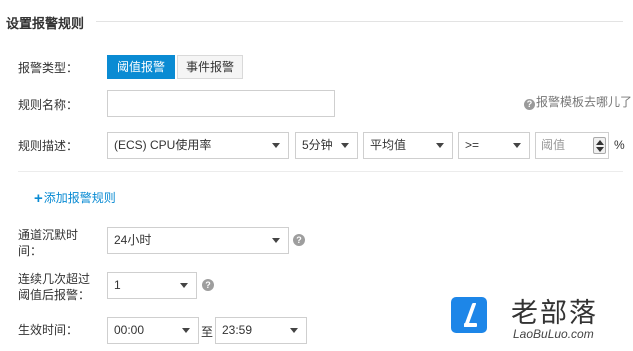  I want to click on consecutive-label-line1: 连续几次超过, so click(54, 279).